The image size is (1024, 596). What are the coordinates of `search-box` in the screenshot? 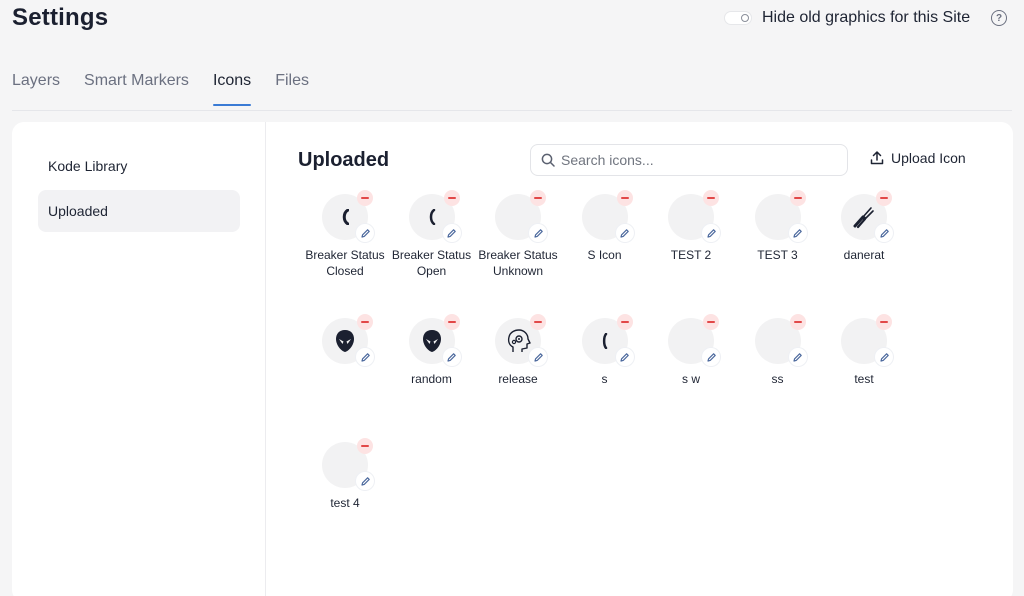 It's located at (689, 160).